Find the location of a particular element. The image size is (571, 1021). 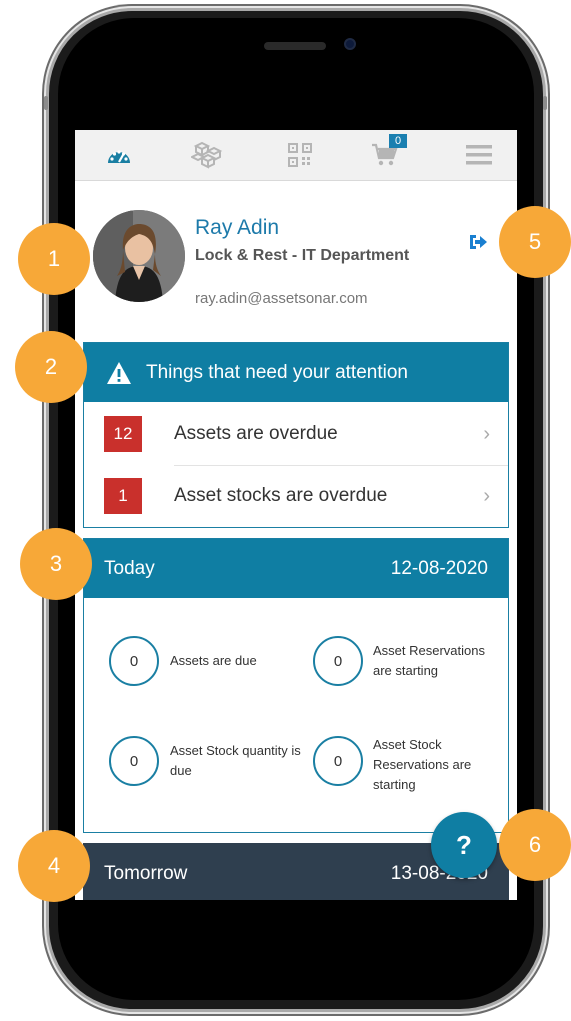

user-name: Ray Adin is located at coordinates (237, 227).